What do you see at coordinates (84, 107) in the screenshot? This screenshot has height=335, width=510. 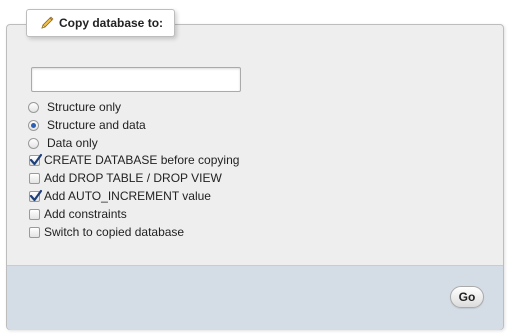 I see `radio-label: Structure only` at bounding box center [84, 107].